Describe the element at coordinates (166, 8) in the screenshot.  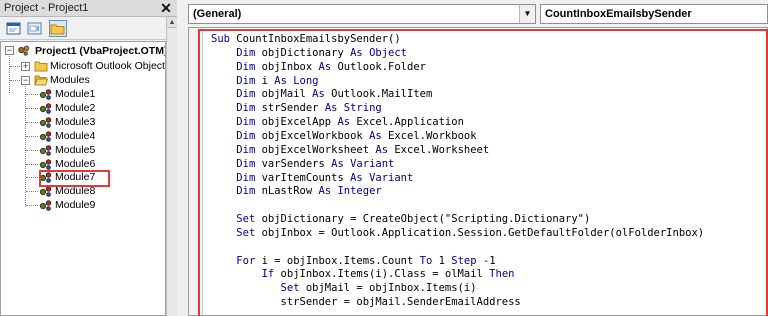
I see `close-icon: ✕` at that location.